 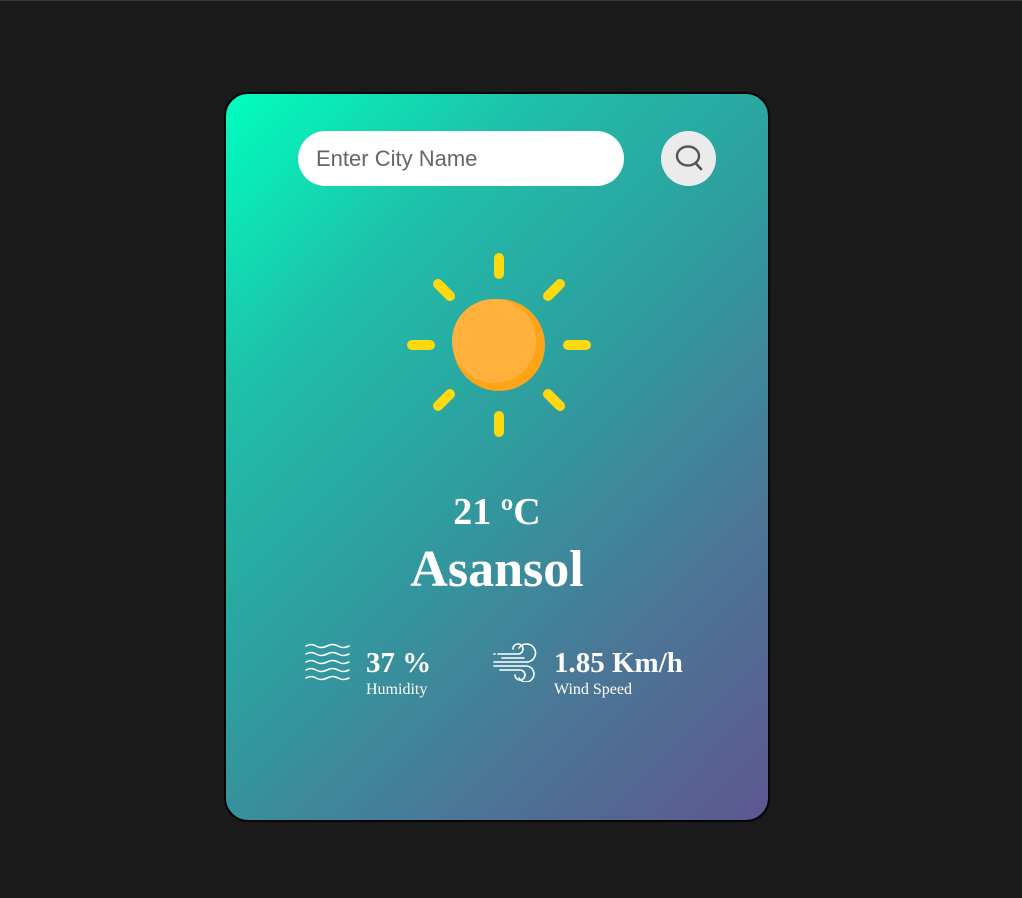 I want to click on wind-detail: 1.85 Km/h Wind Speed, so click(x=587, y=671).